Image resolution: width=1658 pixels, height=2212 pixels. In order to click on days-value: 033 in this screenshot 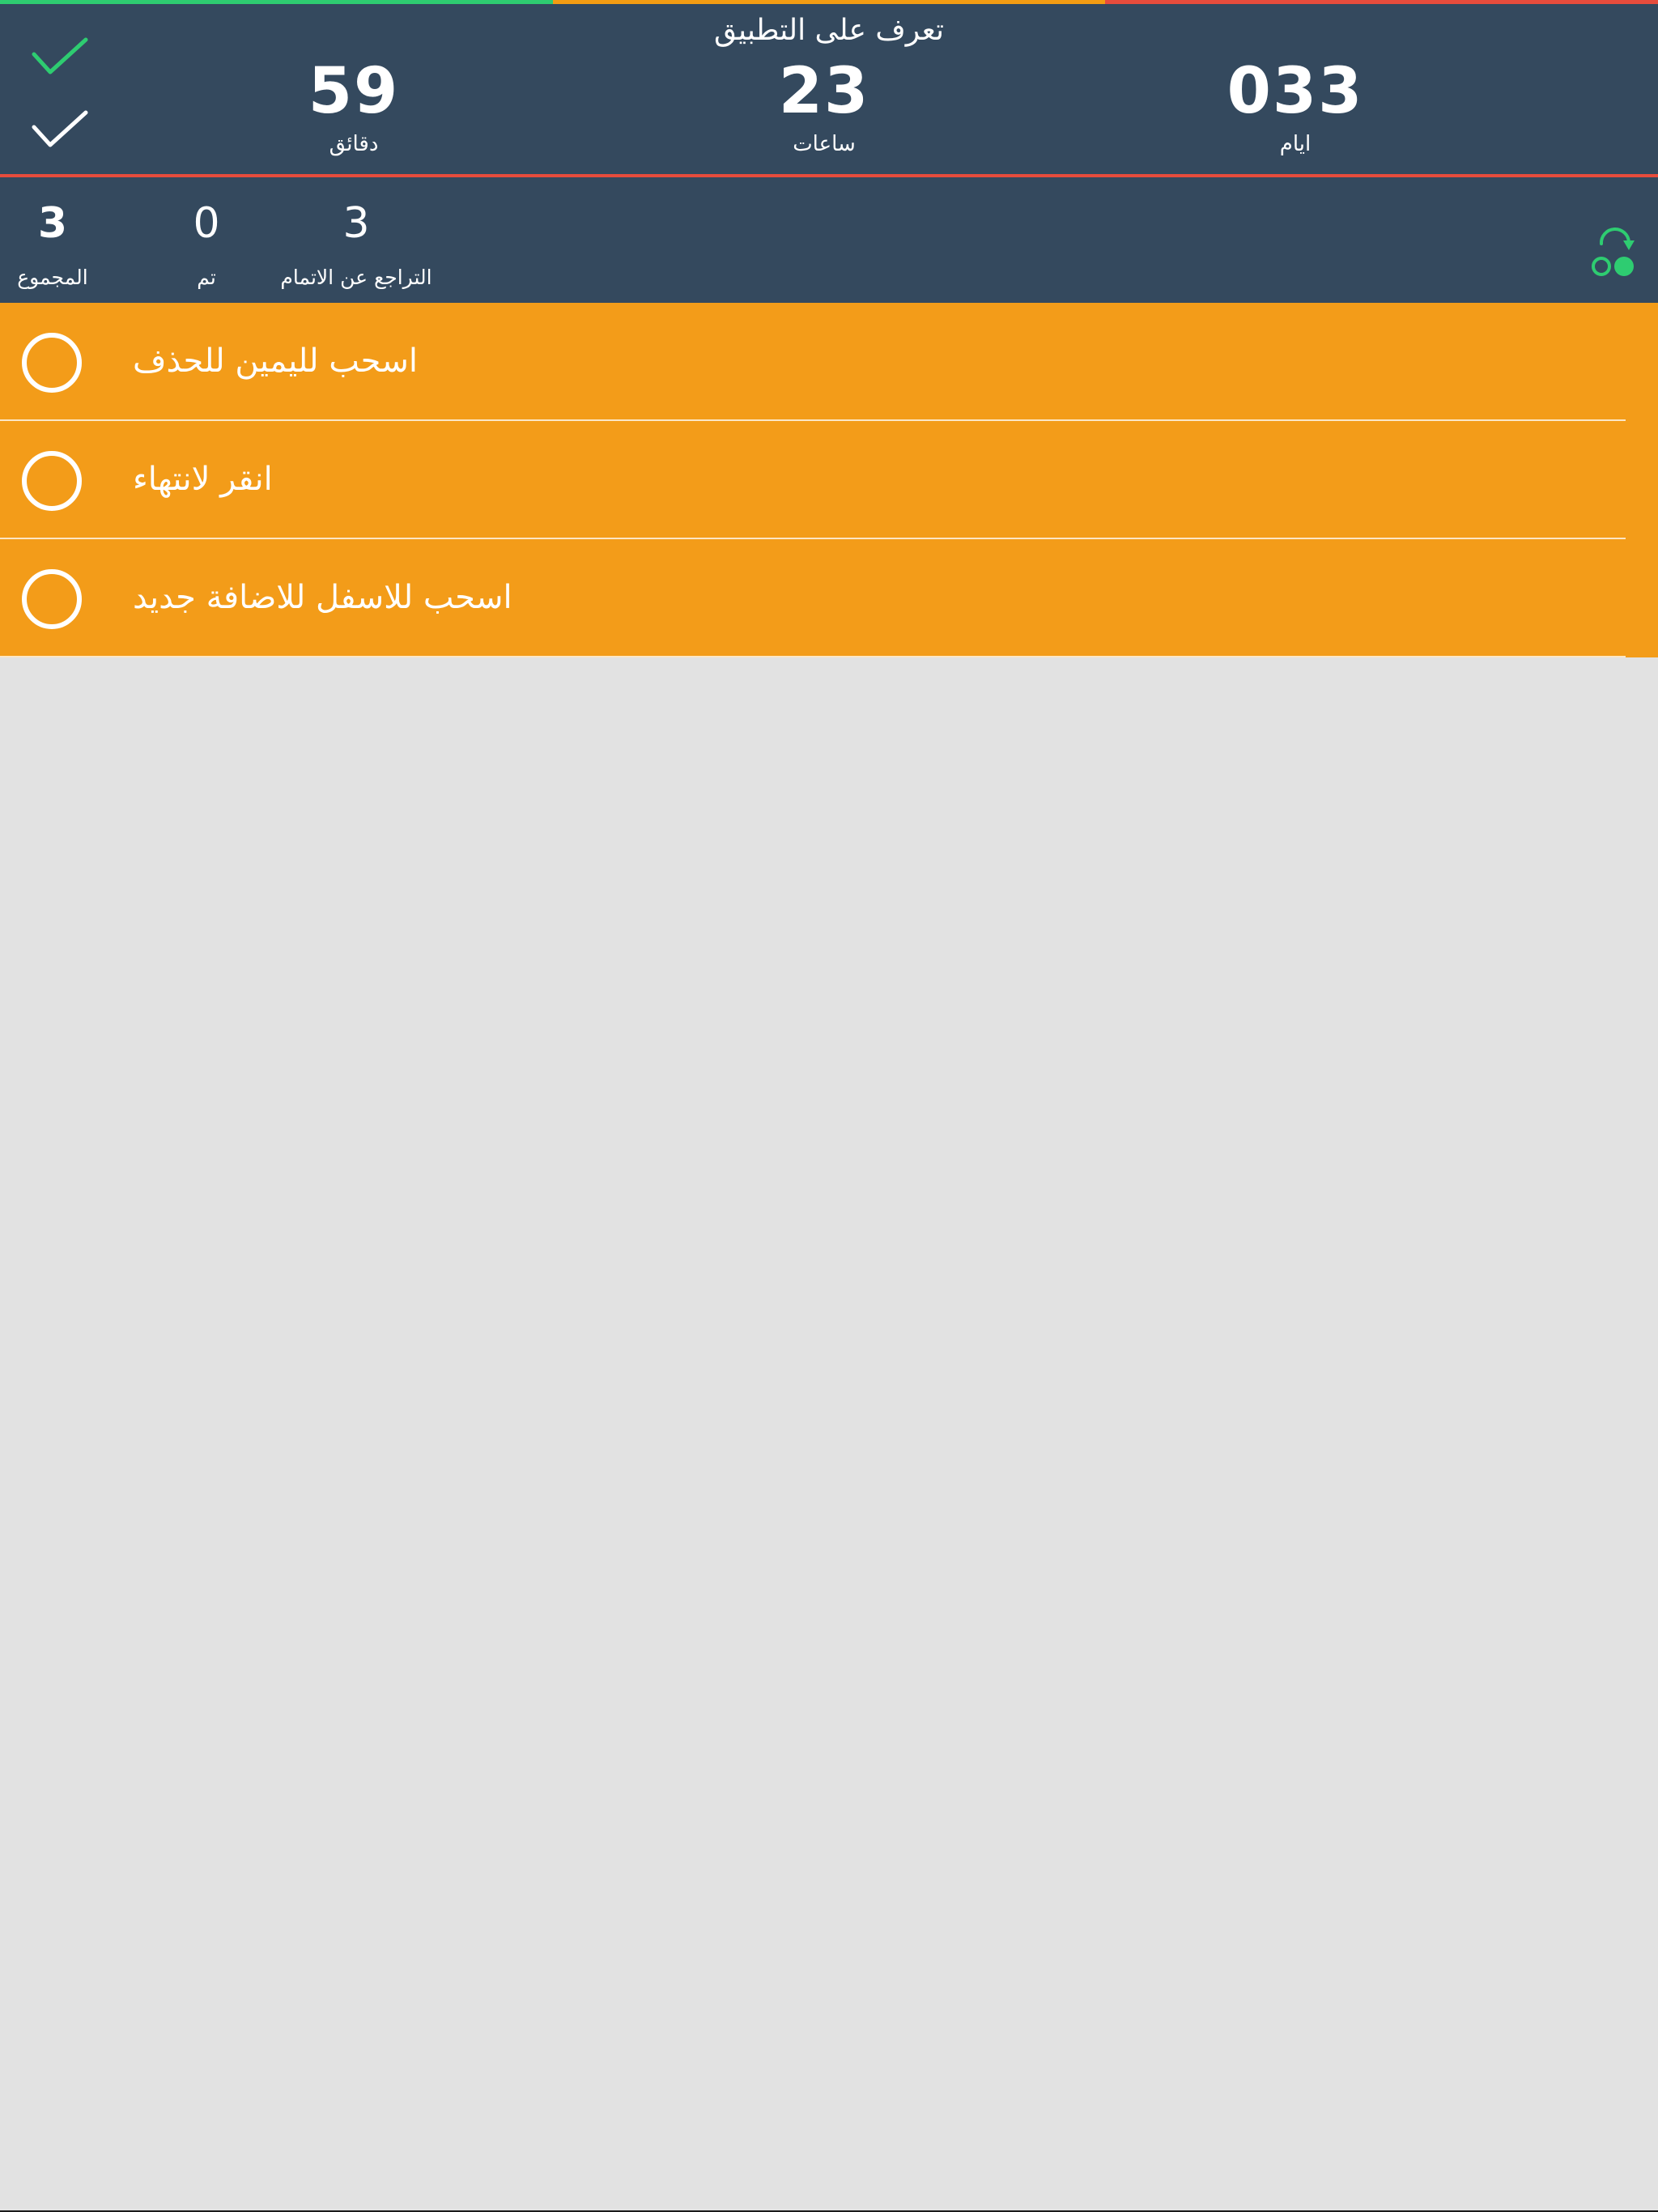, I will do `click(1295, 92)`.